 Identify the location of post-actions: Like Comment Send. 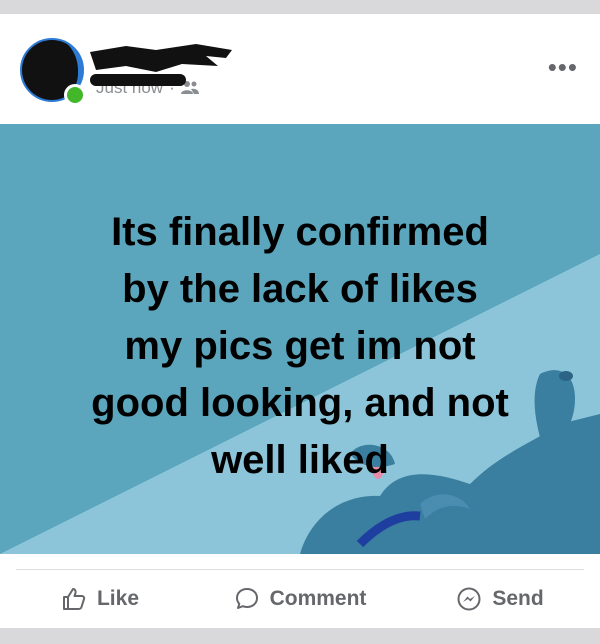
(300, 599).